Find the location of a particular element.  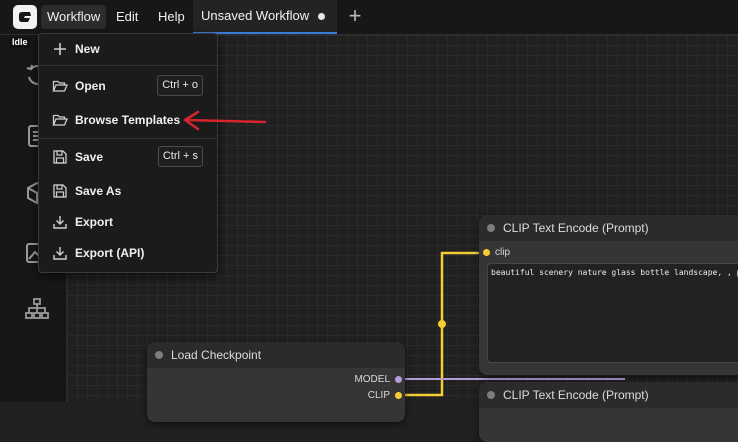

plus-icon is located at coordinates (60, 49).